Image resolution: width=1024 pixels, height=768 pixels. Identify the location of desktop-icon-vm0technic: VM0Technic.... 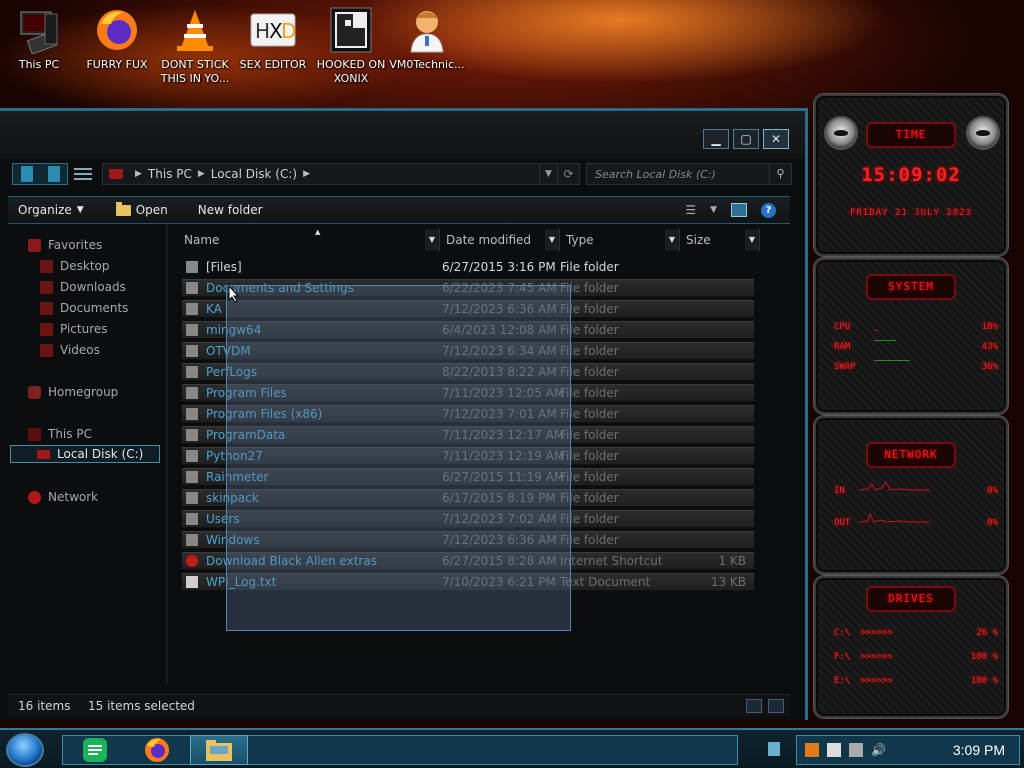
(427, 39).